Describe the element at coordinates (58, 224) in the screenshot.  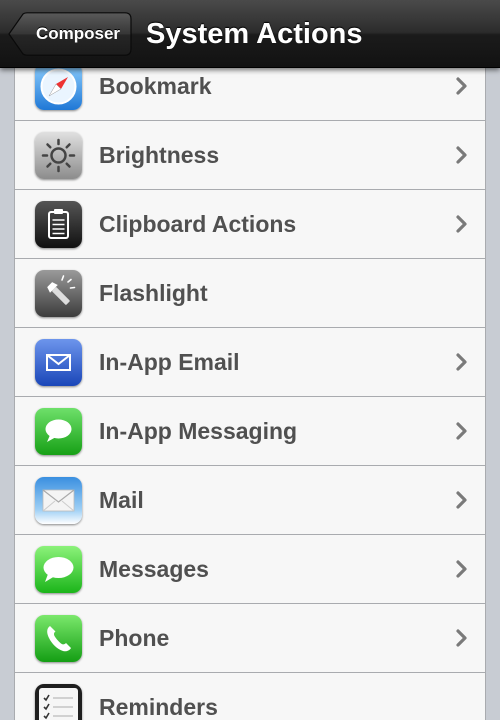
I see `clipboard-icon` at that location.